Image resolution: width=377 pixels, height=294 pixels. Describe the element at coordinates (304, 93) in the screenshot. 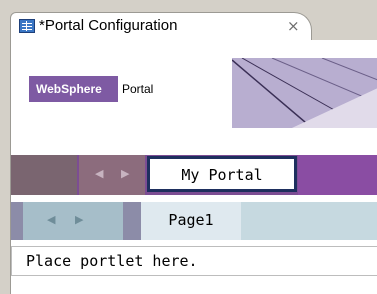

I see `banner-image` at that location.